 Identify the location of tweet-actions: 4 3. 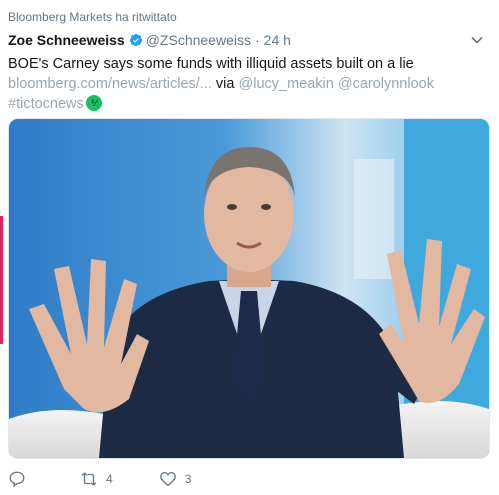
(122, 479).